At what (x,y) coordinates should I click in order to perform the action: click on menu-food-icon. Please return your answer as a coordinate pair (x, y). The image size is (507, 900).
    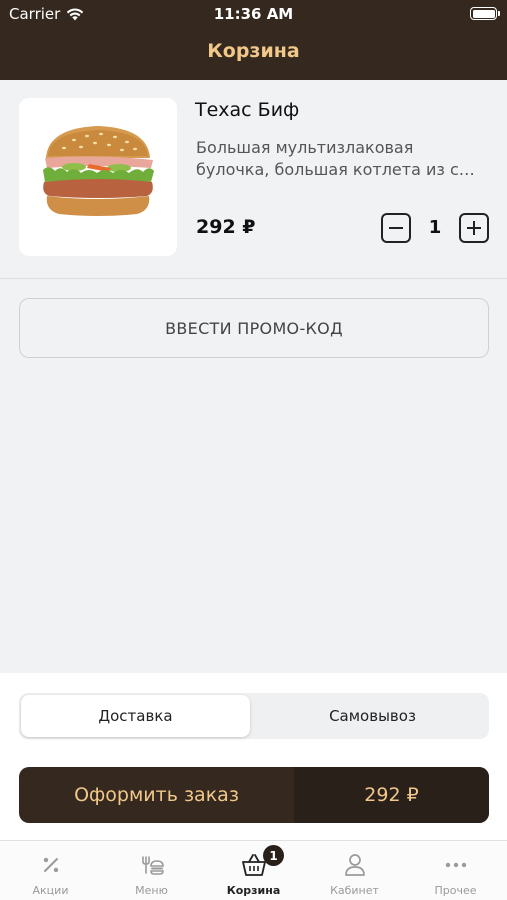
    Looking at the image, I should click on (153, 865).